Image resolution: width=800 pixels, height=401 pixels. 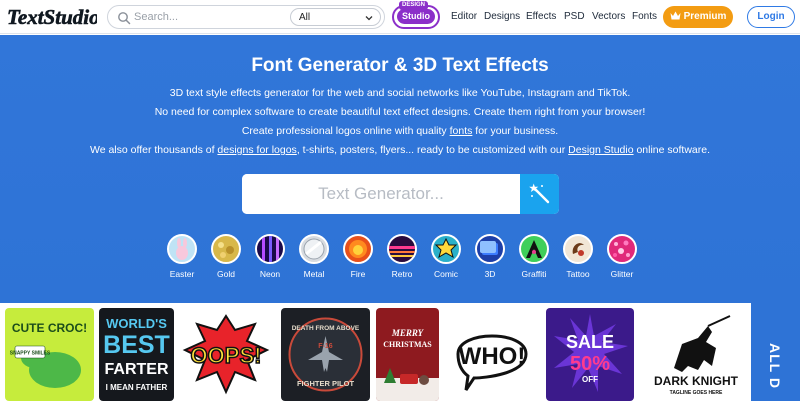 What do you see at coordinates (622, 274) in the screenshot?
I see `style-label: Glitter` at bounding box center [622, 274].